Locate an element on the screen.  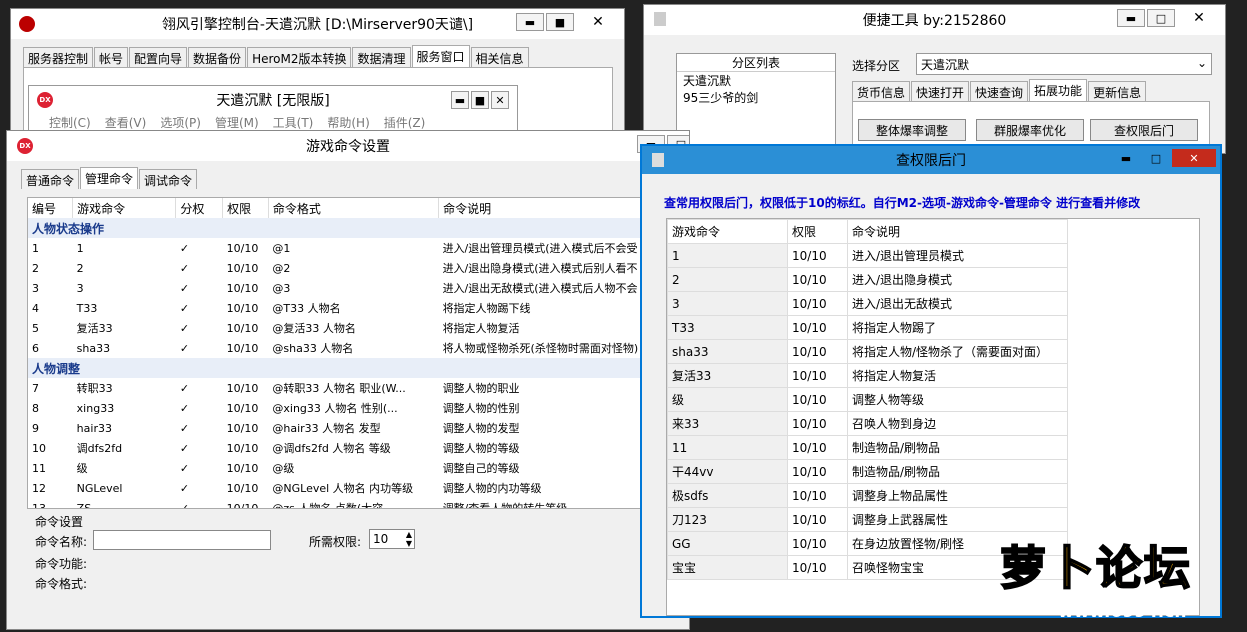
table-header: 游戏命令 权限 命令说明 is located at coordinates (867, 231).